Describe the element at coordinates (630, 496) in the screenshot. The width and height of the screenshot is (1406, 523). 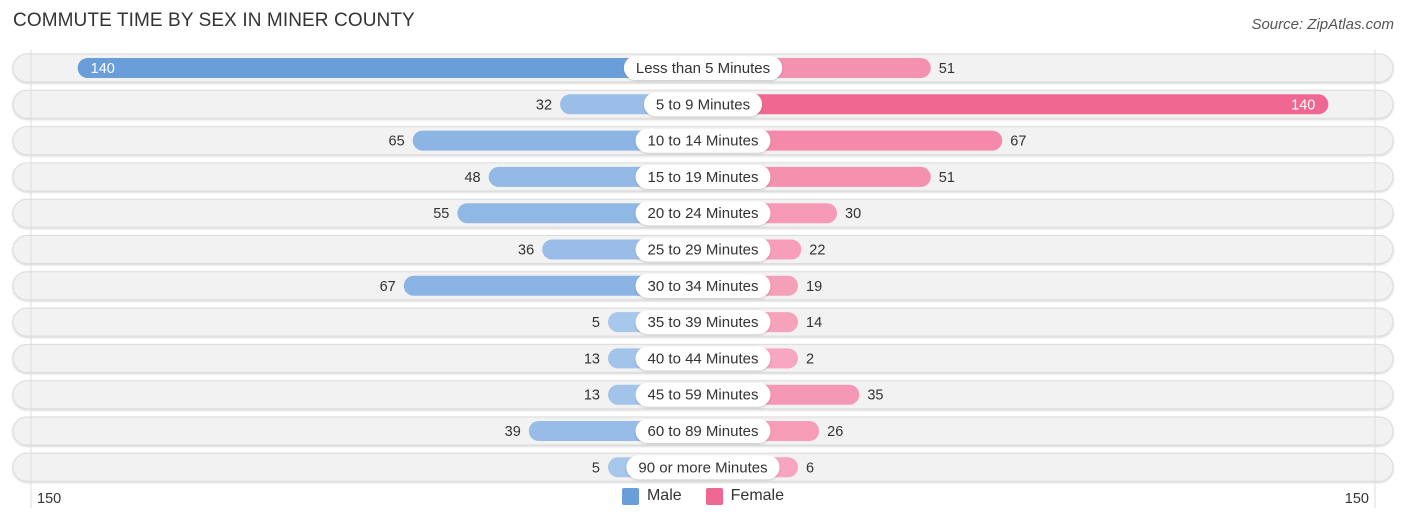
I see `legend-swatch-male` at that location.